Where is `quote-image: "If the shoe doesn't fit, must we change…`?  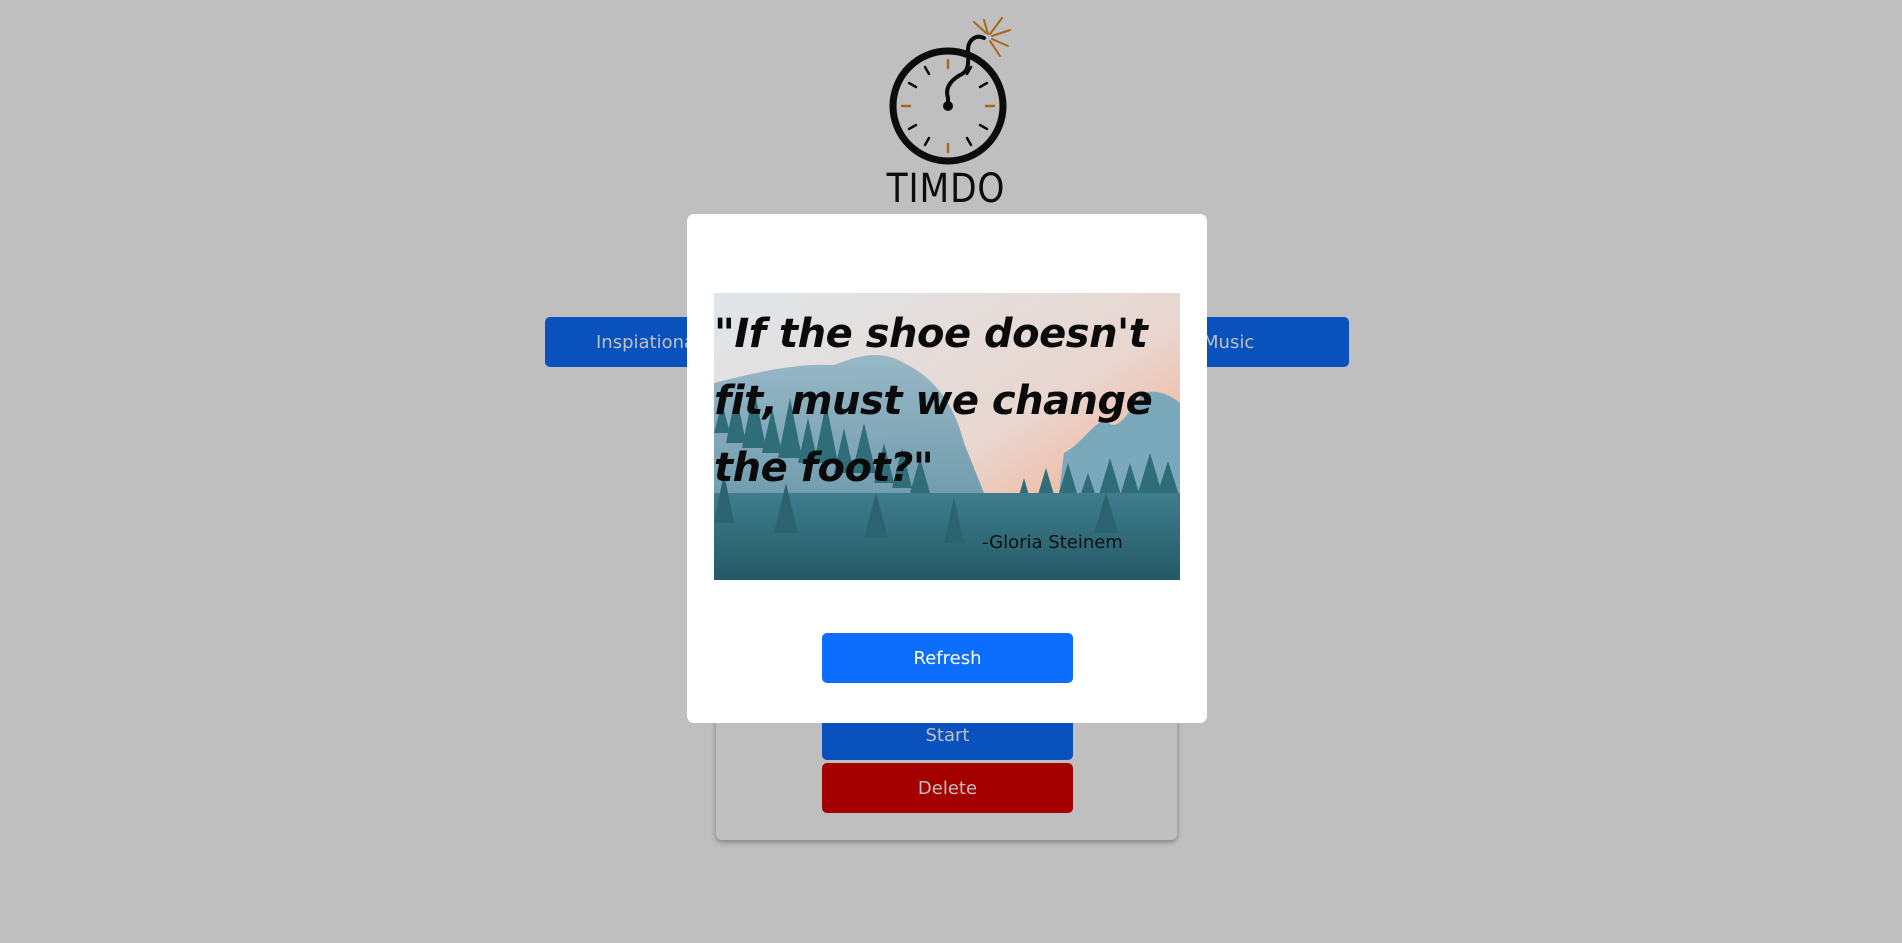 quote-image: "If the shoe doesn't fit, must we change… is located at coordinates (947, 436).